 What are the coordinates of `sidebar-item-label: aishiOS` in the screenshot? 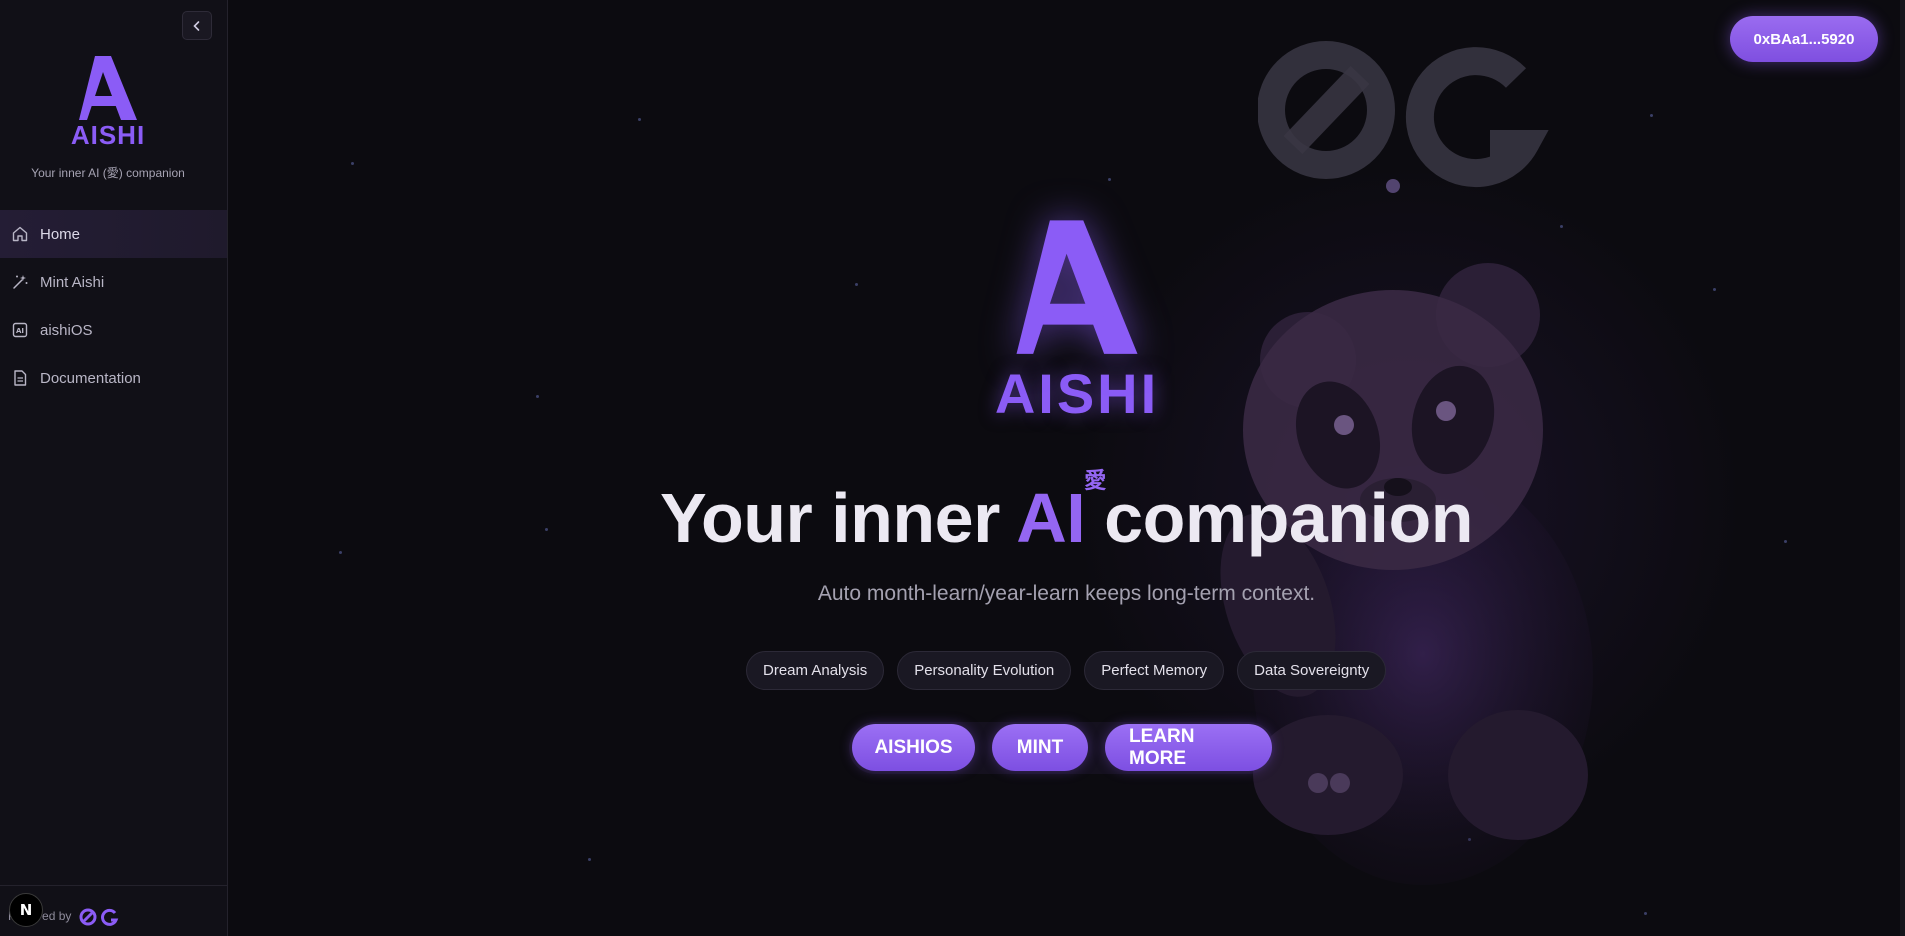 It's located at (66, 330).